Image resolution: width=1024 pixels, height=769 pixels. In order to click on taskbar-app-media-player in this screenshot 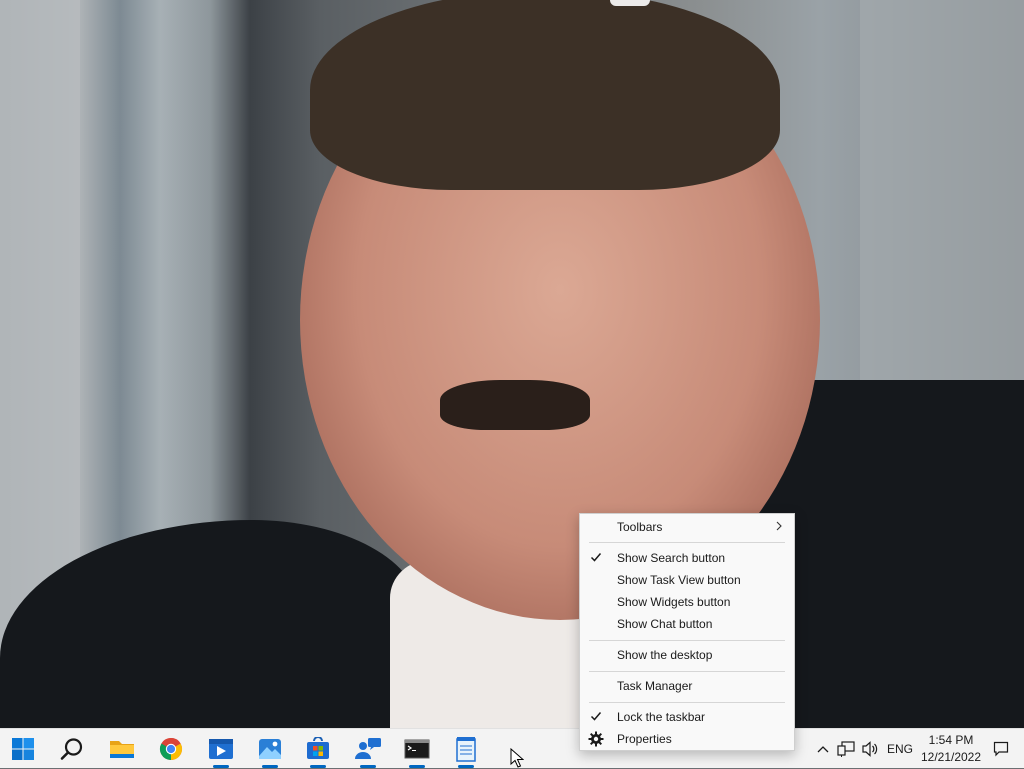, I will do `click(221, 749)`.